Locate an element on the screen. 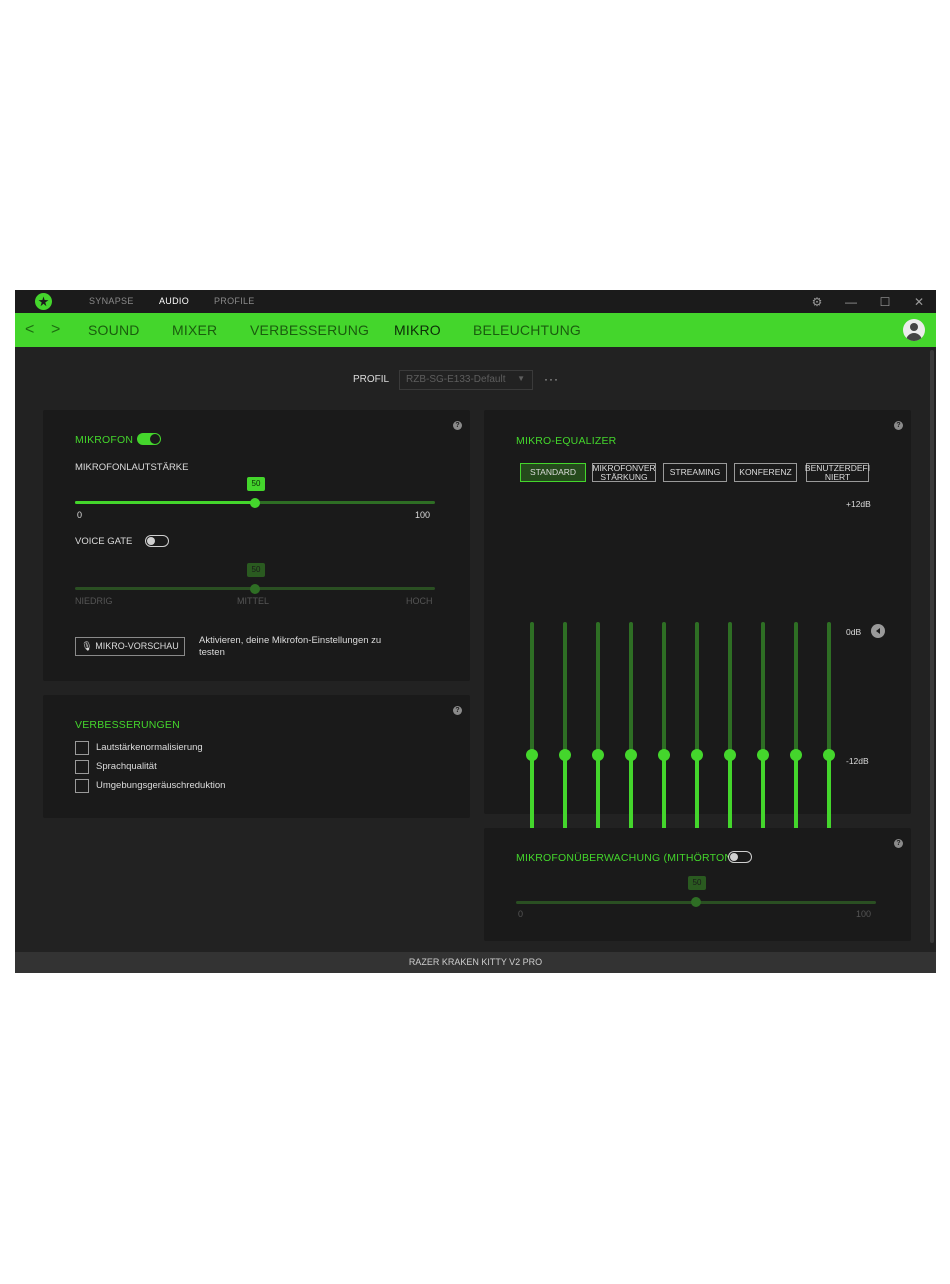  monitoring-toggle is located at coordinates (740, 857).